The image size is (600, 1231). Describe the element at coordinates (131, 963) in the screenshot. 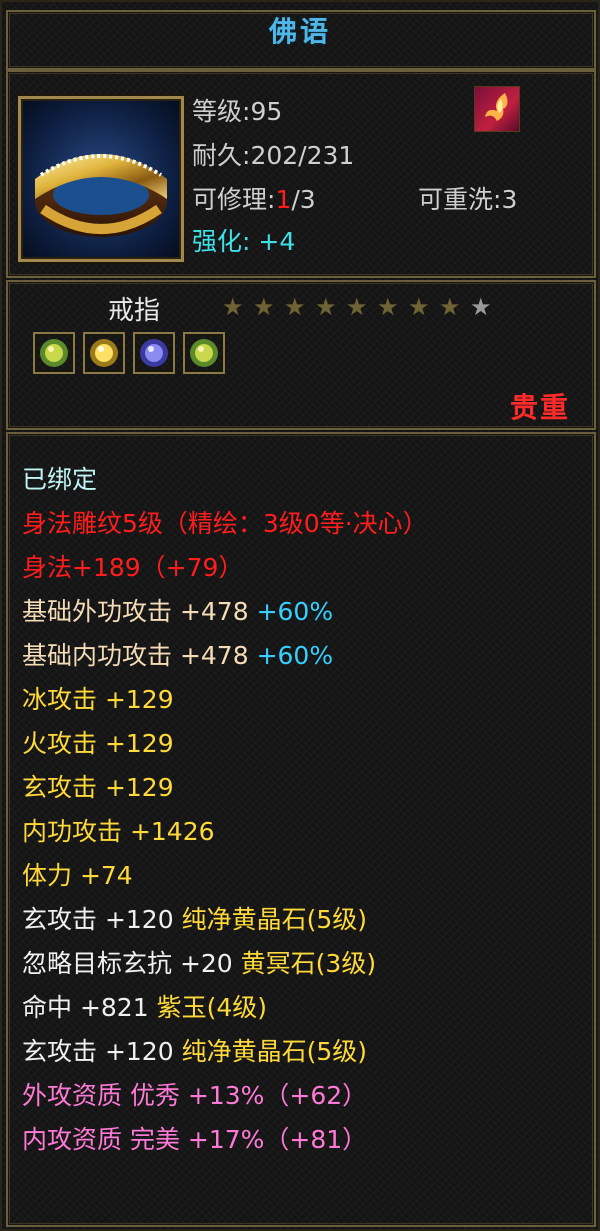

I see `stat-text: 忽略目标玄抗 +20` at that location.